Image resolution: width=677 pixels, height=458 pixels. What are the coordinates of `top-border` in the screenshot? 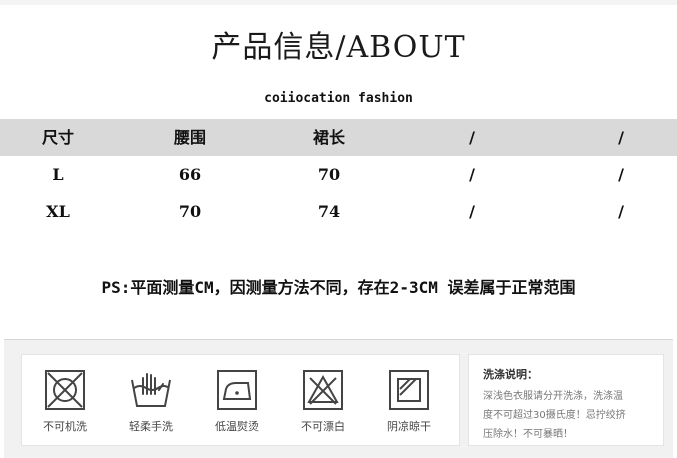 It's located at (338, 2).